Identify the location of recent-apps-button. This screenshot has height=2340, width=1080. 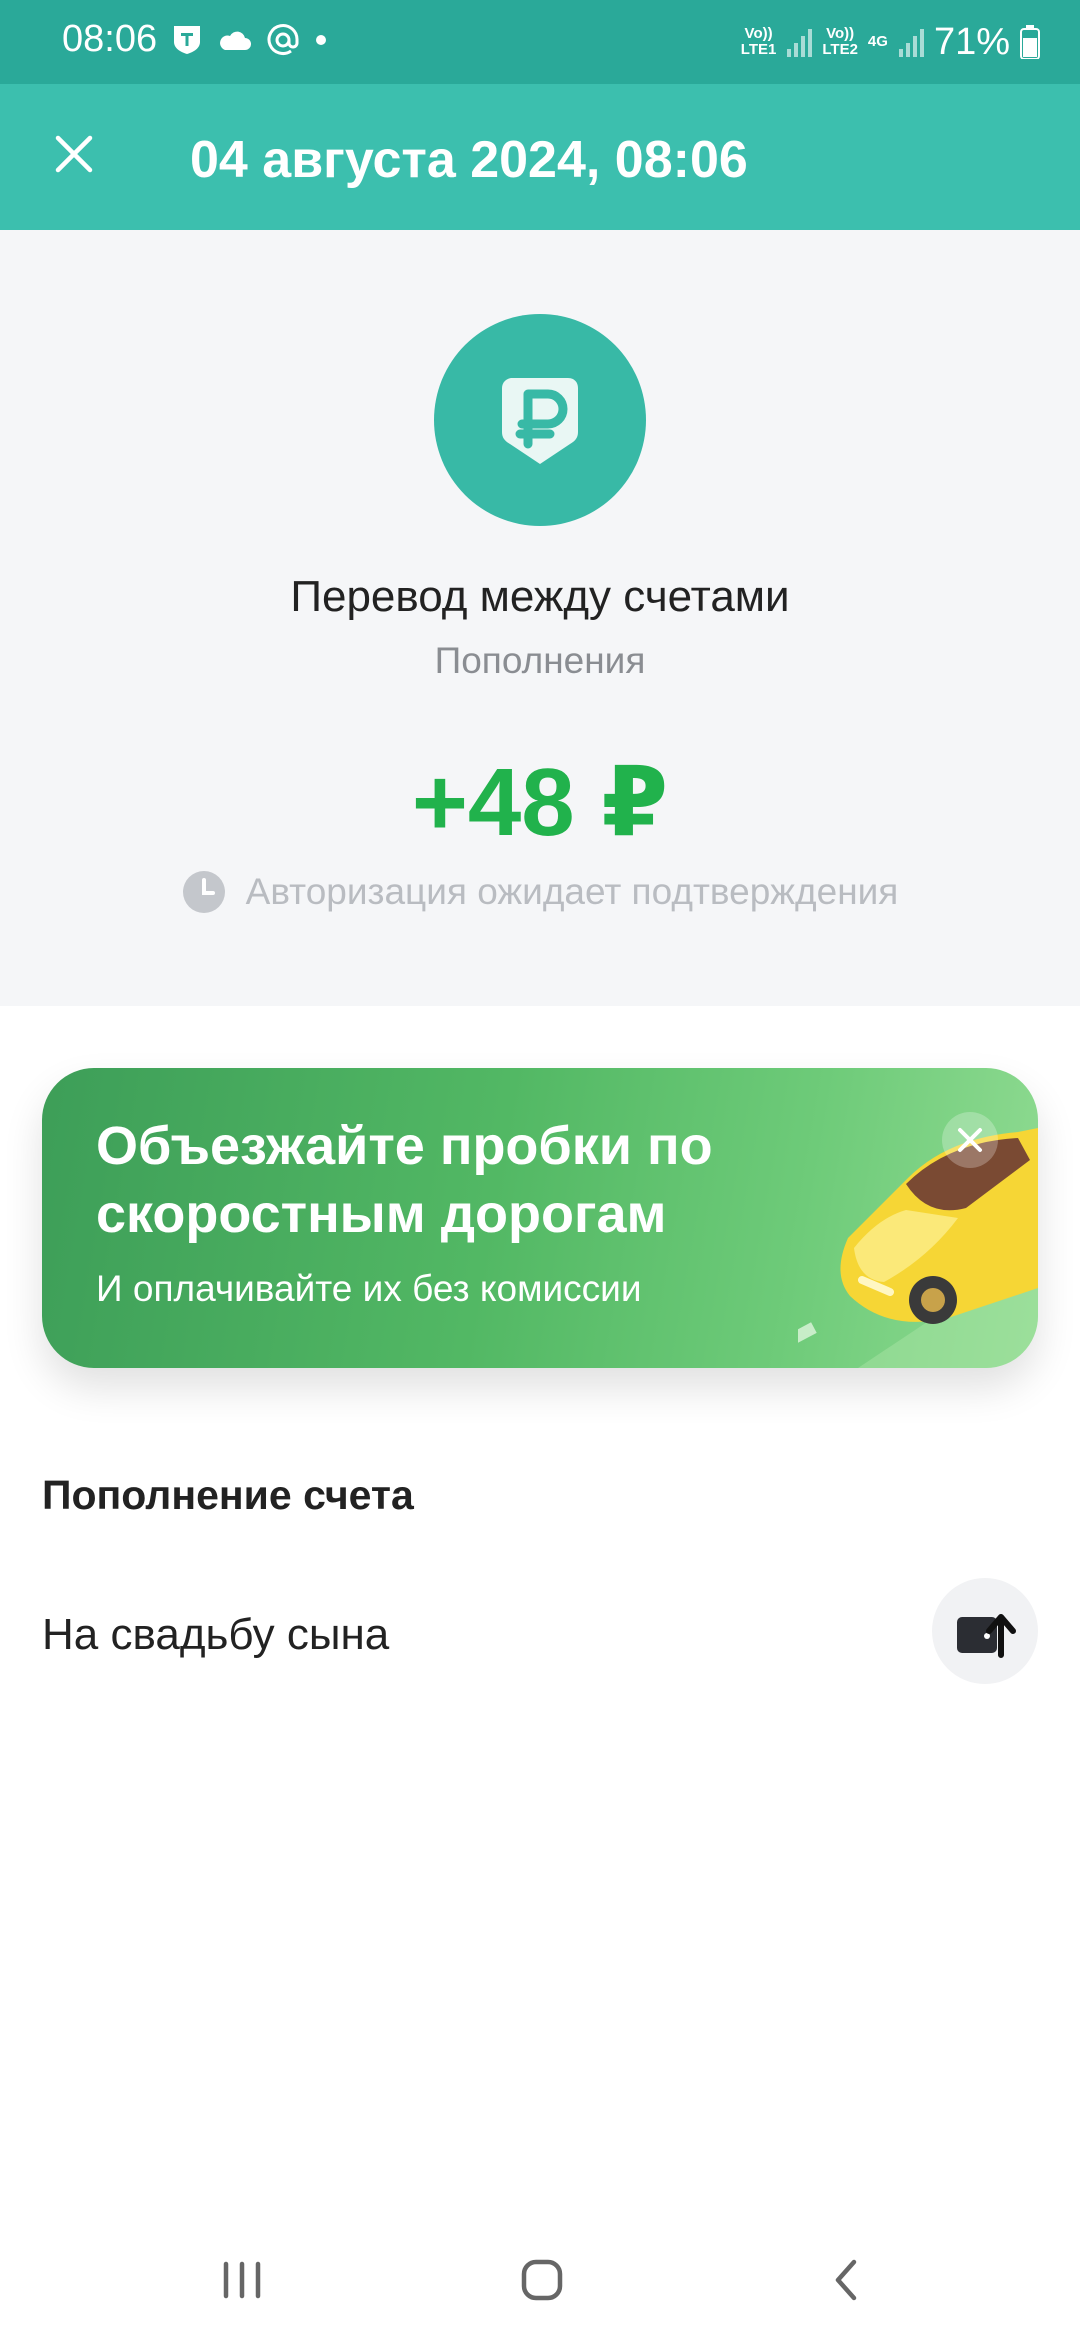
(242, 2280).